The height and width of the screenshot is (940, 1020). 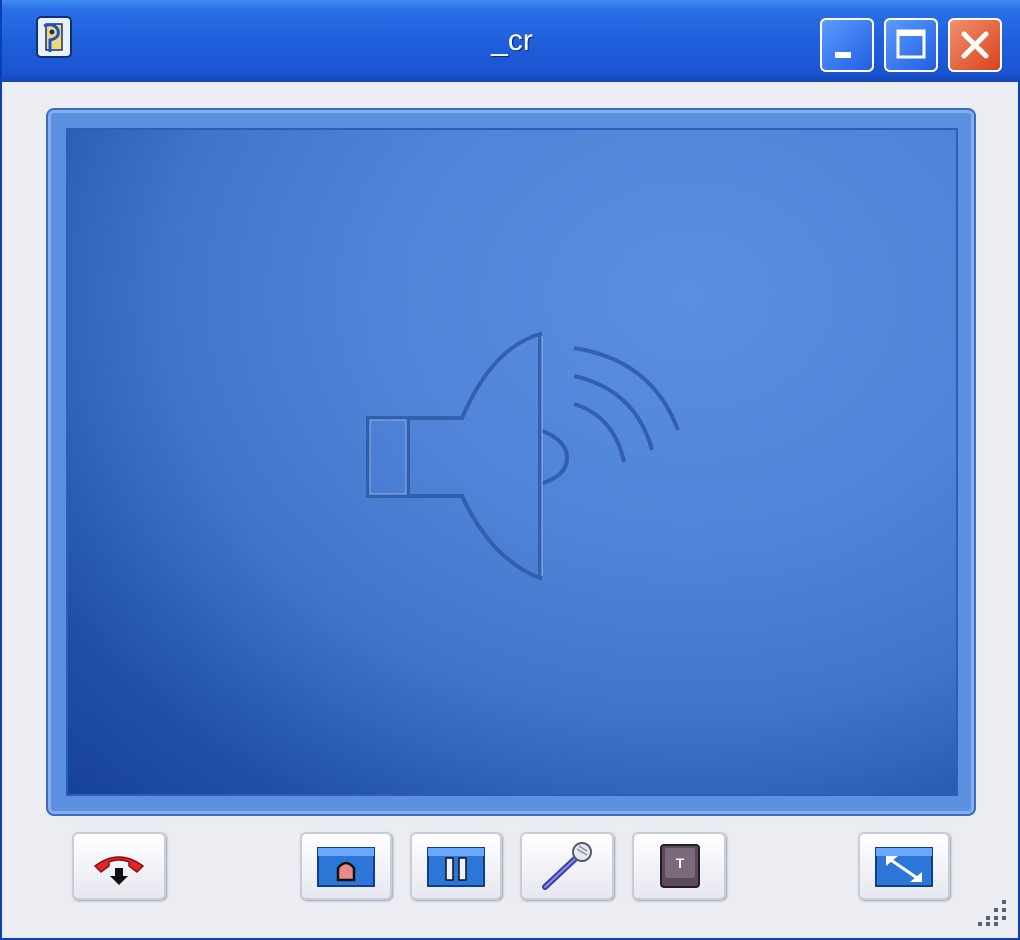 I want to click on pause-button, so click(x=456, y=866).